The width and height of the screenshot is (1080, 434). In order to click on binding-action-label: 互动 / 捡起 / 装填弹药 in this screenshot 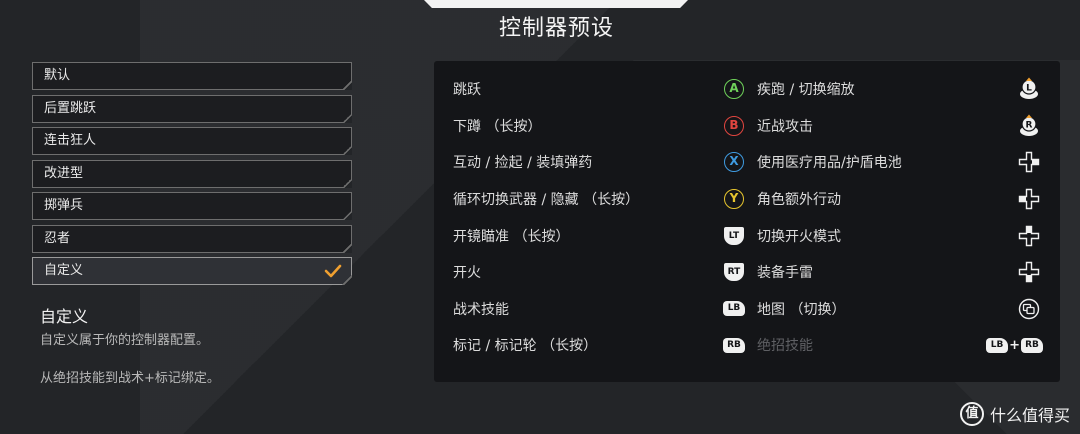, I will do `click(523, 163)`.